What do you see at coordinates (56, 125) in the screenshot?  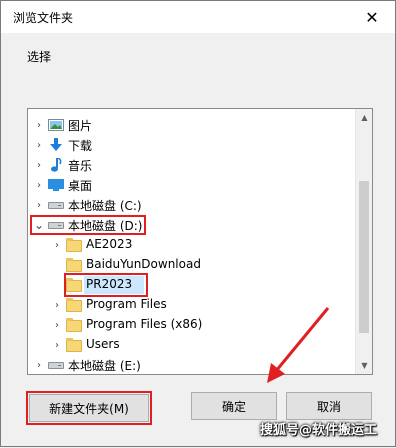 I see `pictures-icon` at bounding box center [56, 125].